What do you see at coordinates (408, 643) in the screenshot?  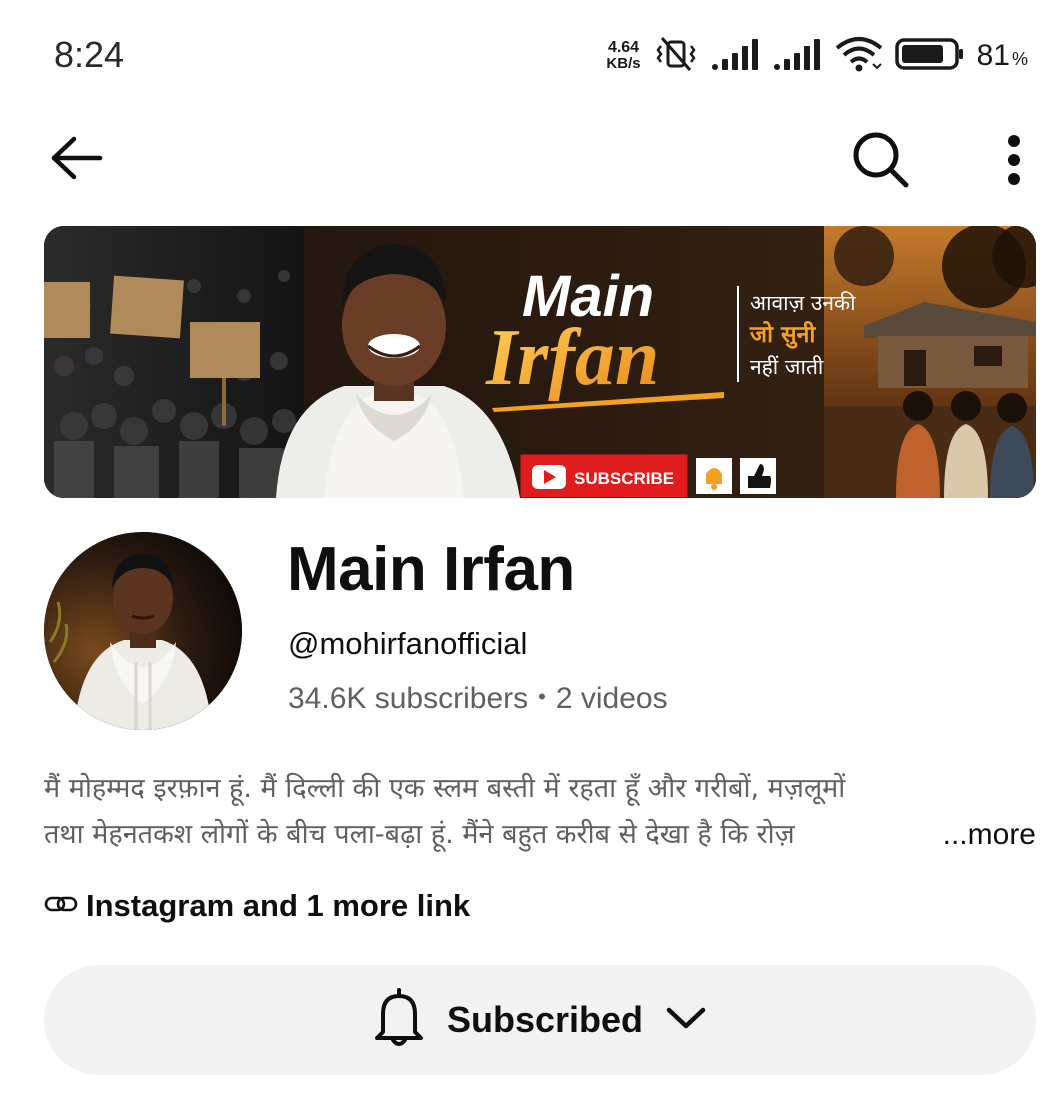 I see `channel-handle: @mohirfanofficial` at bounding box center [408, 643].